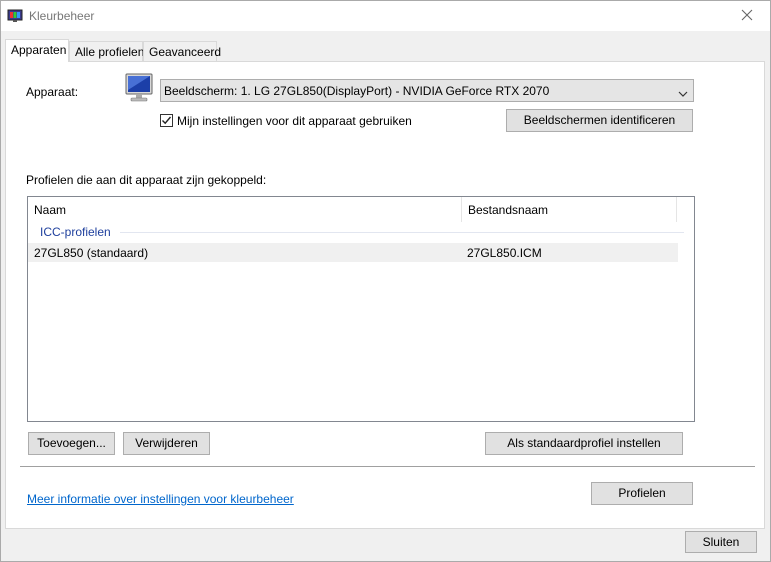 The width and height of the screenshot is (771, 562). Describe the element at coordinates (721, 542) in the screenshot. I see `close-button: Sluiten` at that location.